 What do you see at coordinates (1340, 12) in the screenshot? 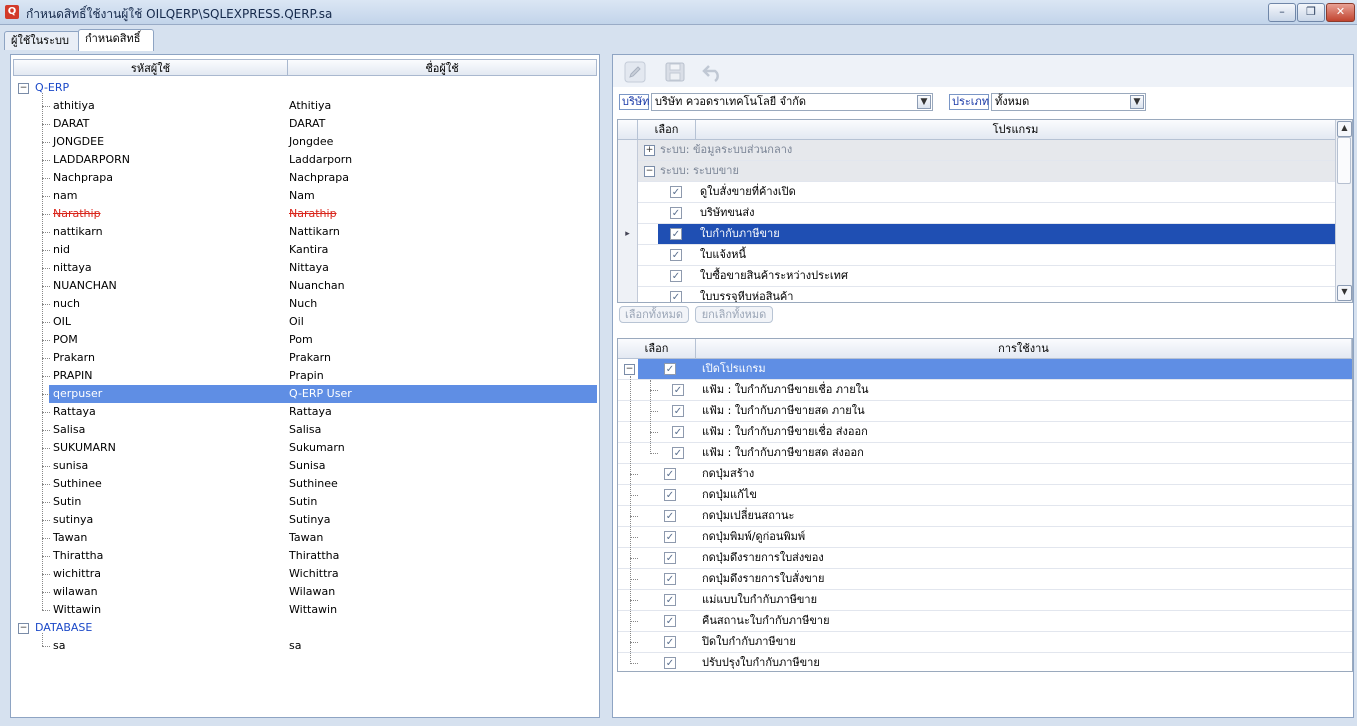
I see `close-button: ✕` at bounding box center [1340, 12].